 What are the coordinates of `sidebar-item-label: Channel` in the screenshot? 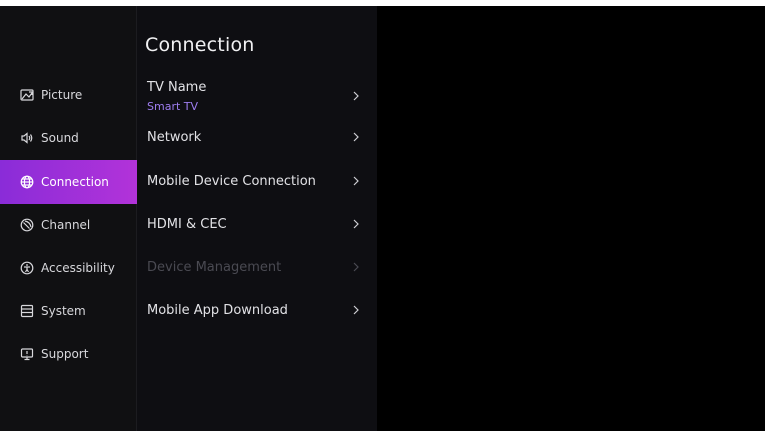 It's located at (66, 225).